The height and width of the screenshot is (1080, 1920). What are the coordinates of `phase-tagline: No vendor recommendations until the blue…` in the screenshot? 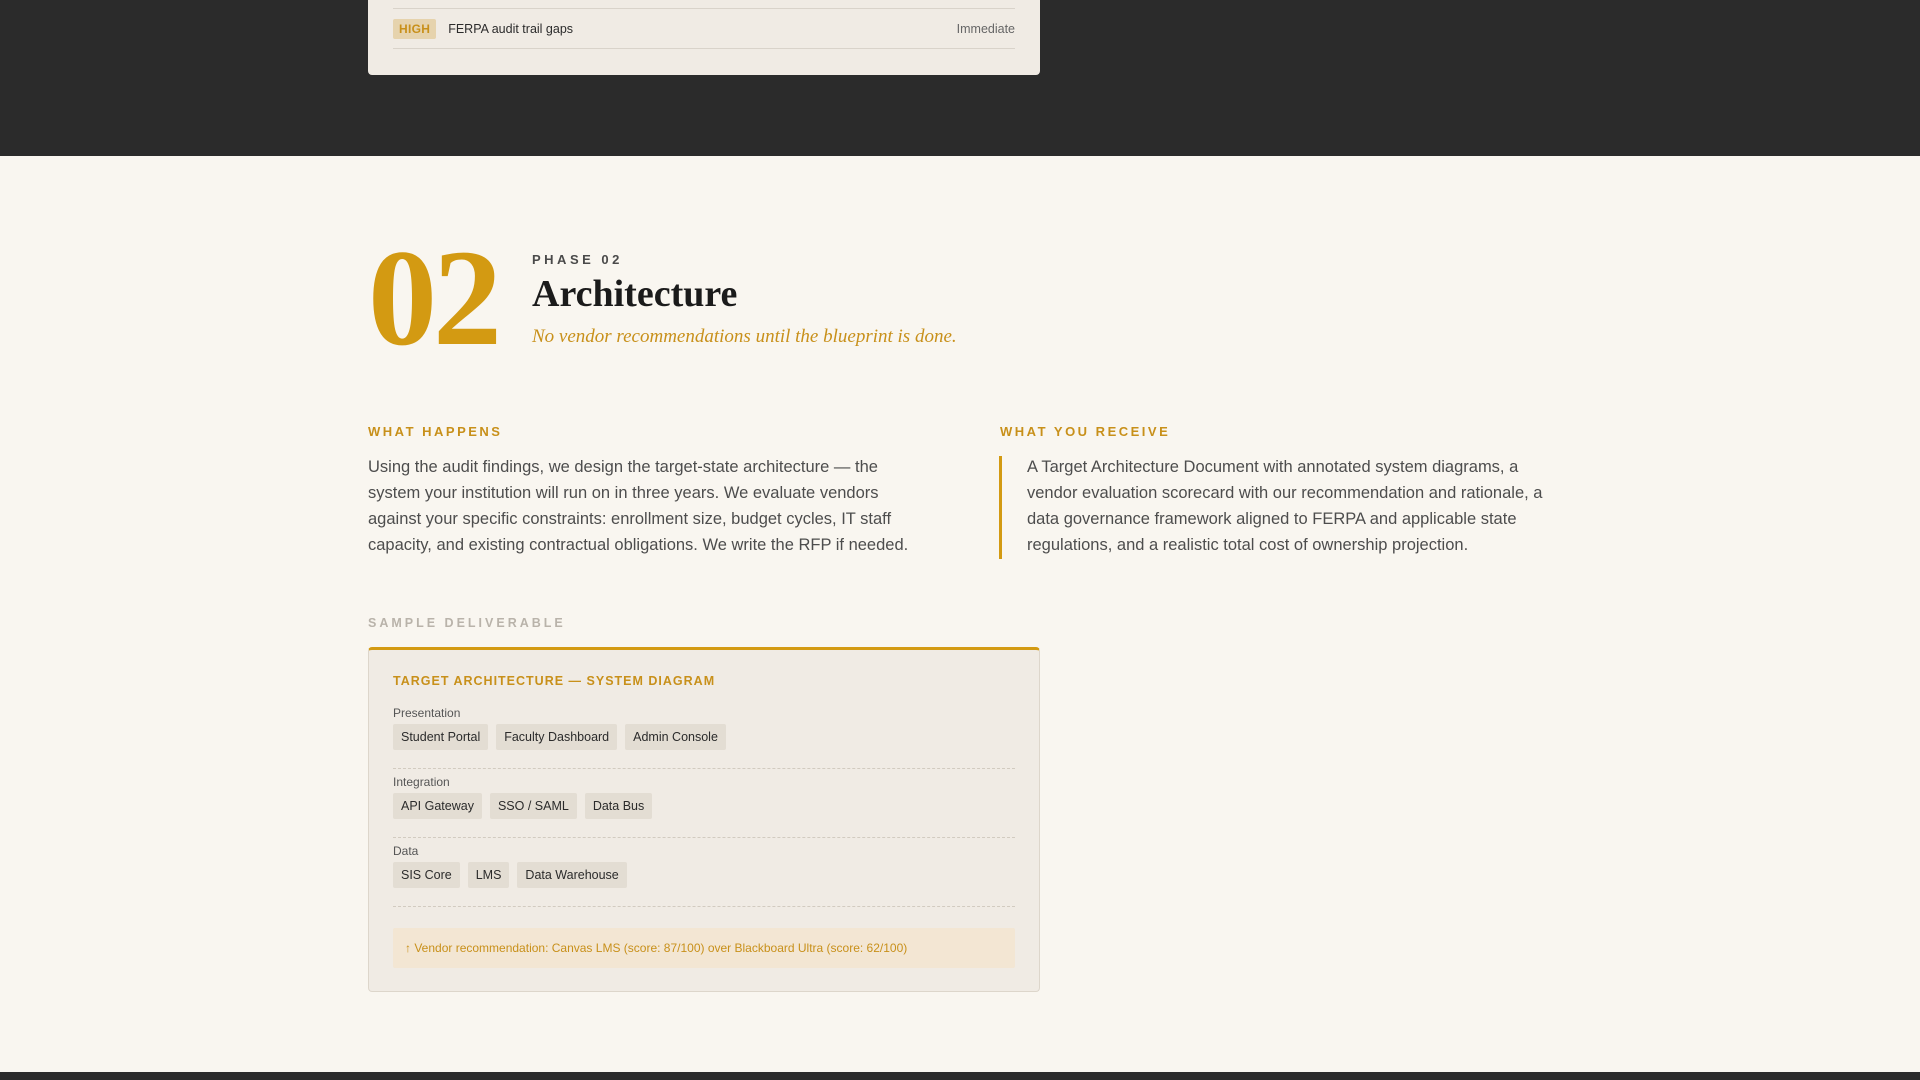 It's located at (744, 336).